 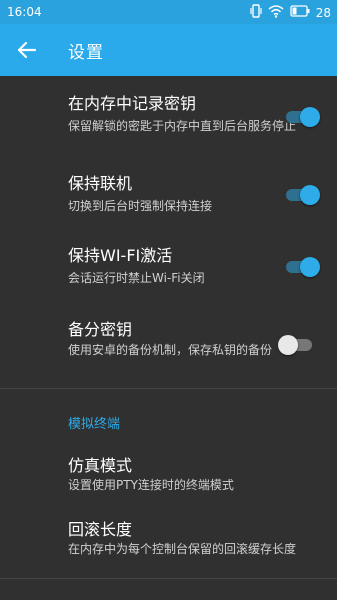 What do you see at coordinates (140, 206) in the screenshot?
I see `setting-summary: 切换到后台时强制保持连接` at bounding box center [140, 206].